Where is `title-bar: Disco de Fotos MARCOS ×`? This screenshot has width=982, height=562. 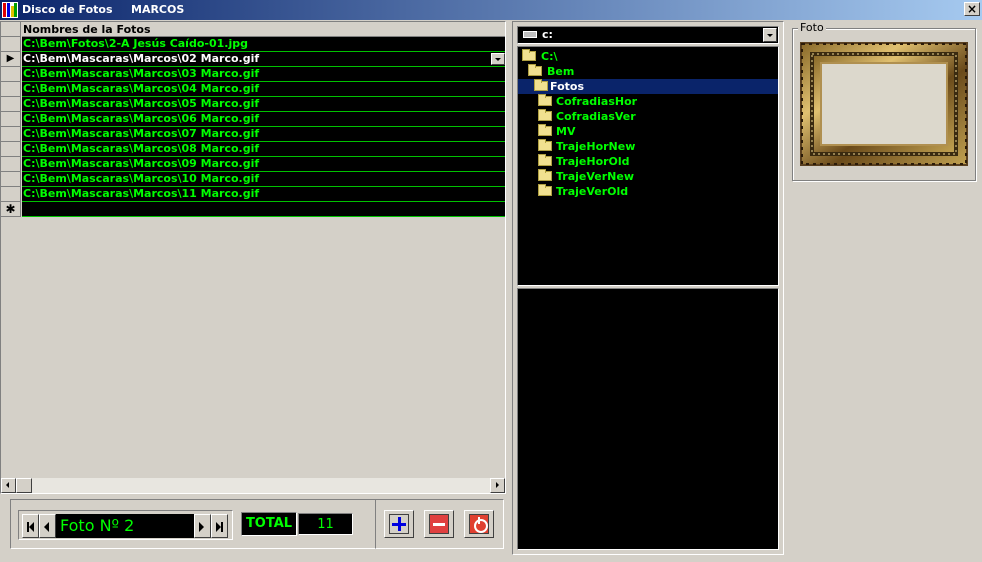
title-bar: Disco de Fotos MARCOS × is located at coordinates (491, 10).